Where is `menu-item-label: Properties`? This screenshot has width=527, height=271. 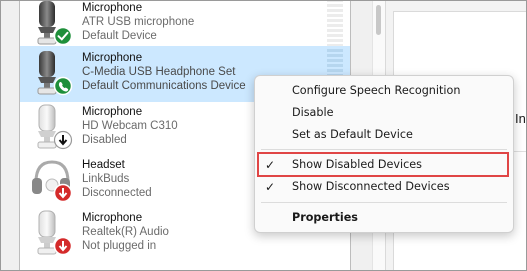
menu-item-label: Properties is located at coordinates (325, 217).